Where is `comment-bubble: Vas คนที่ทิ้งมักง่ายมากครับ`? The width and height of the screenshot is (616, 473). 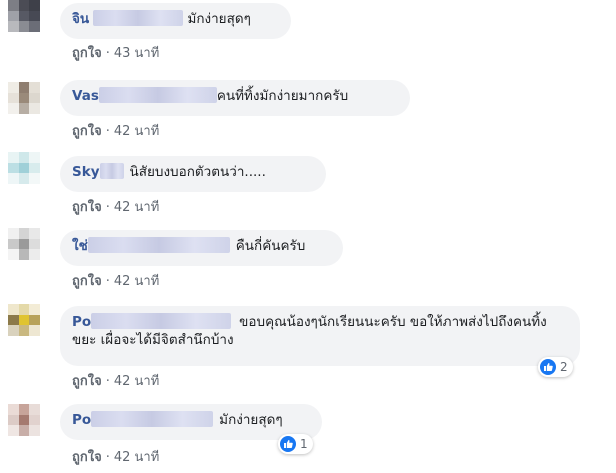
comment-bubble: Vas คนที่ทิ้งมักง่ายมากครับ is located at coordinates (235, 98).